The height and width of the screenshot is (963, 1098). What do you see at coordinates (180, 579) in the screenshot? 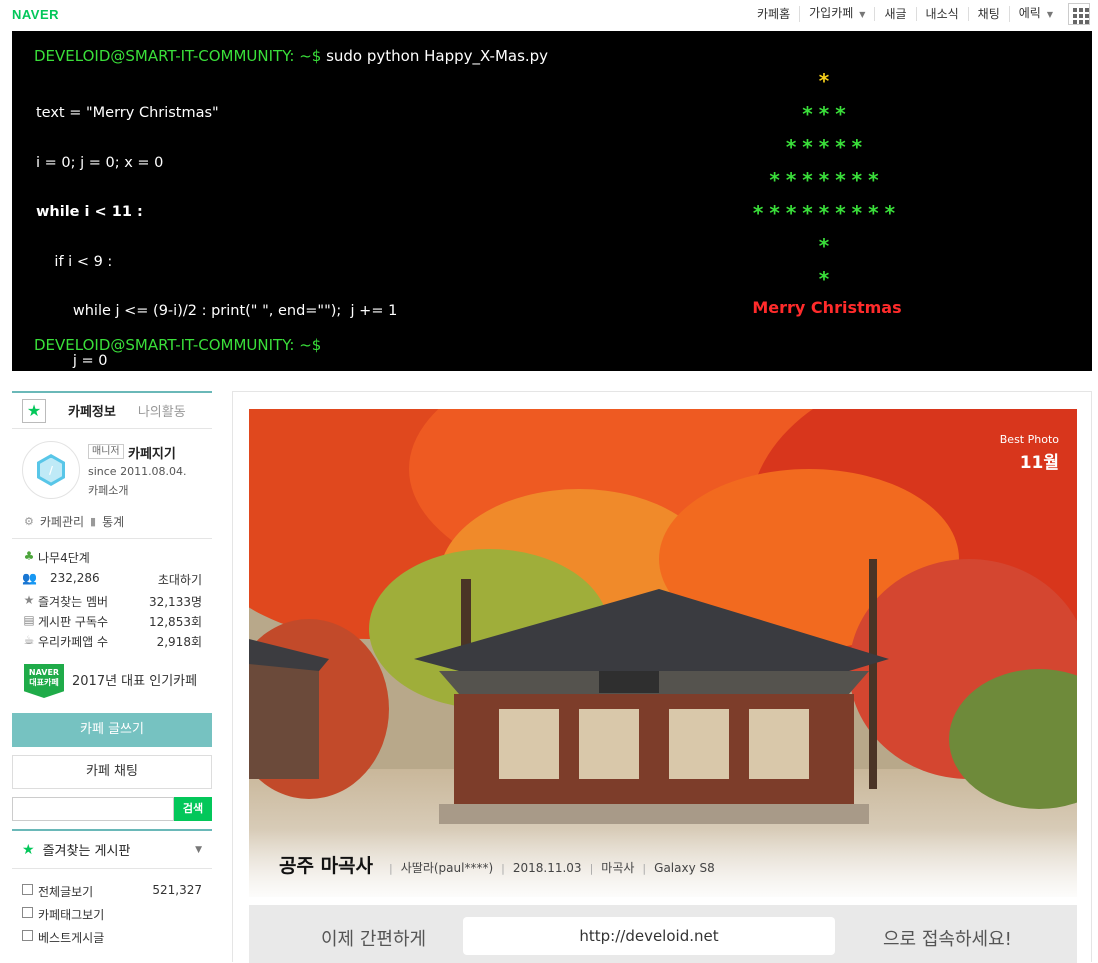
I see `invite-link: 초대하기` at bounding box center [180, 579].